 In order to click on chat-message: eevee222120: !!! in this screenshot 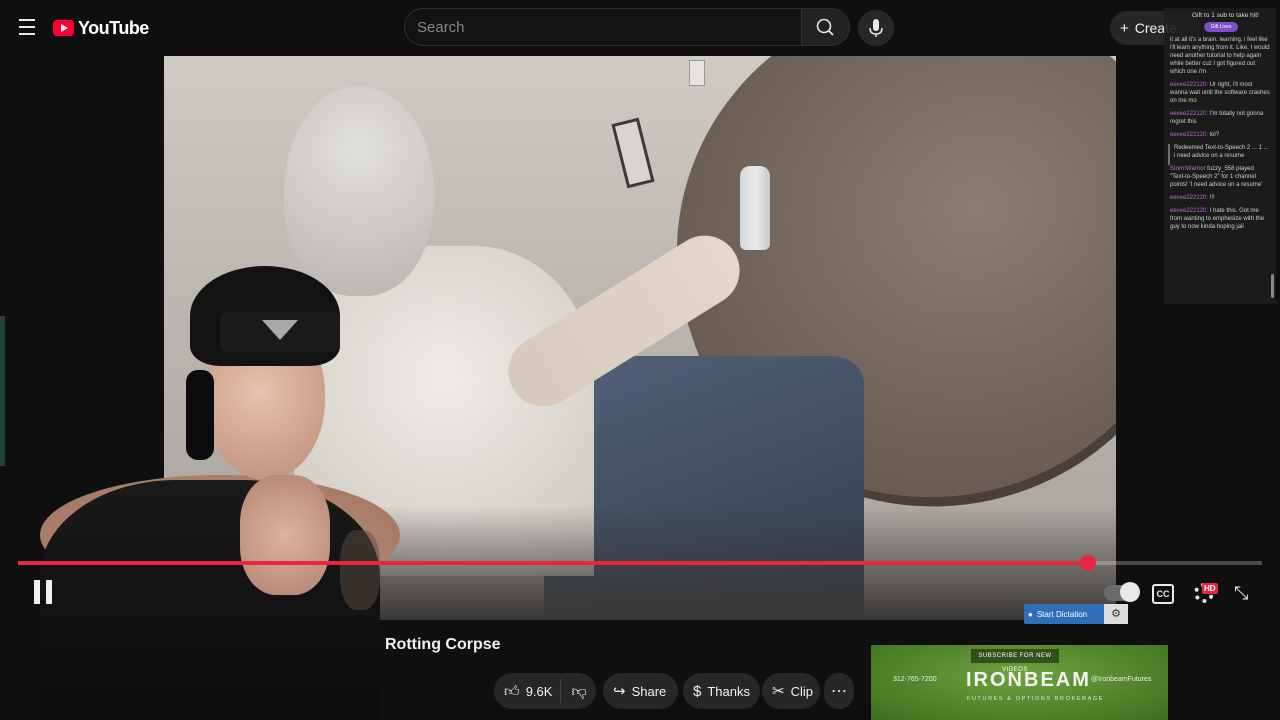, I will do `click(1220, 200)`.